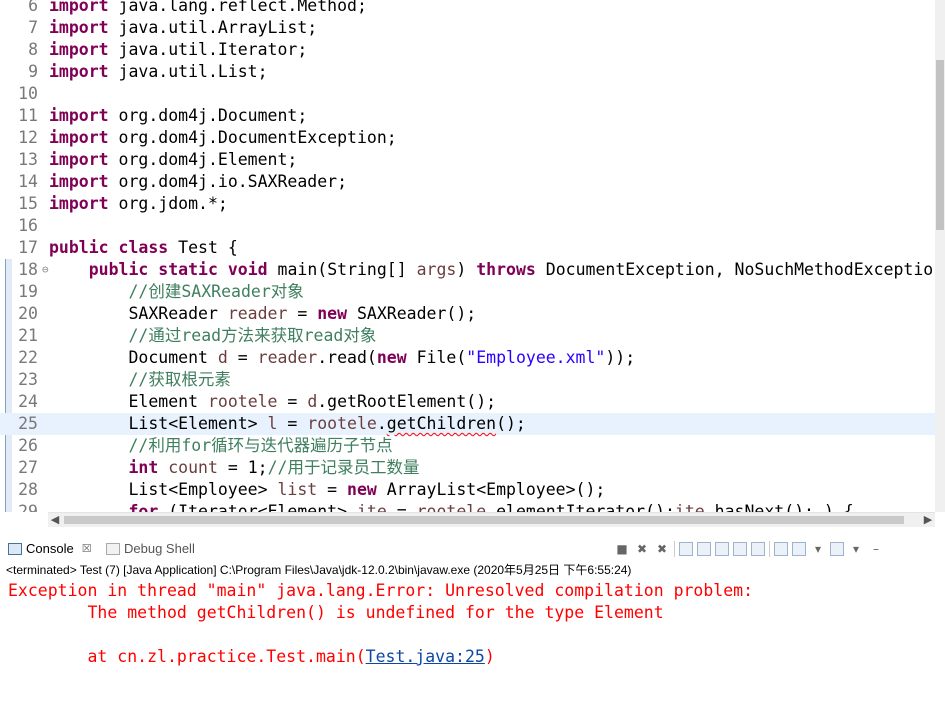 This screenshot has width=945, height=716. I want to click on line-number: 7, so click(33, 27).